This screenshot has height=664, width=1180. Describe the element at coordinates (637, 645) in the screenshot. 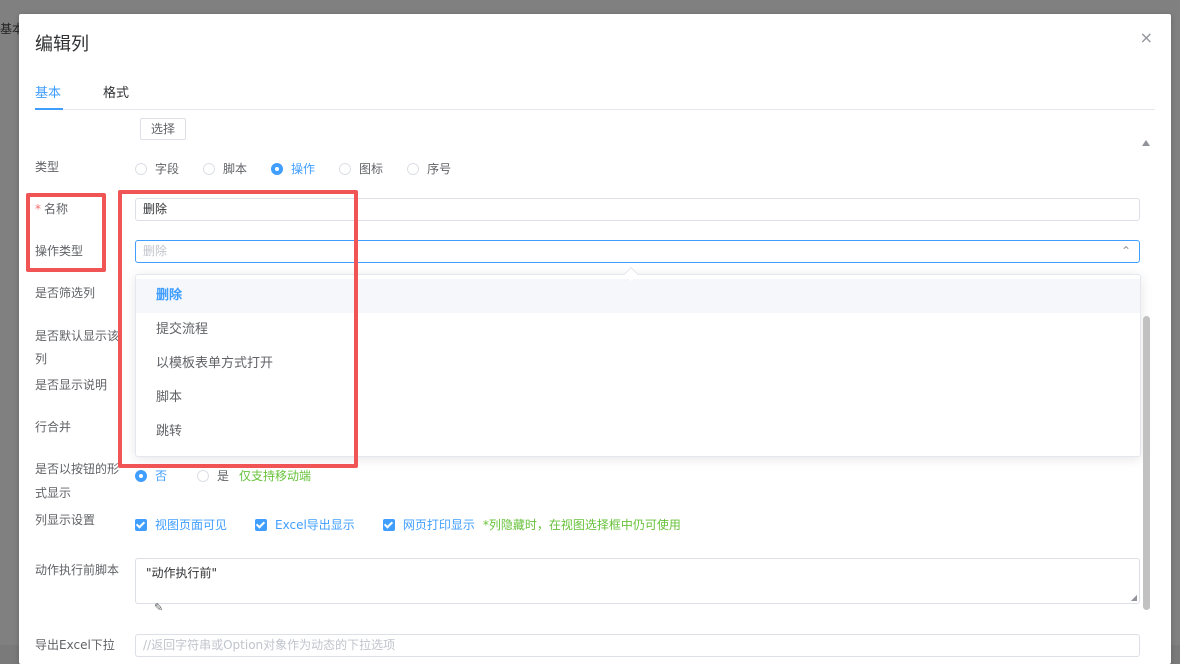

I see `excel-dropdown-input: //返回字符串或Option对象作为动态的下拉选项` at that location.